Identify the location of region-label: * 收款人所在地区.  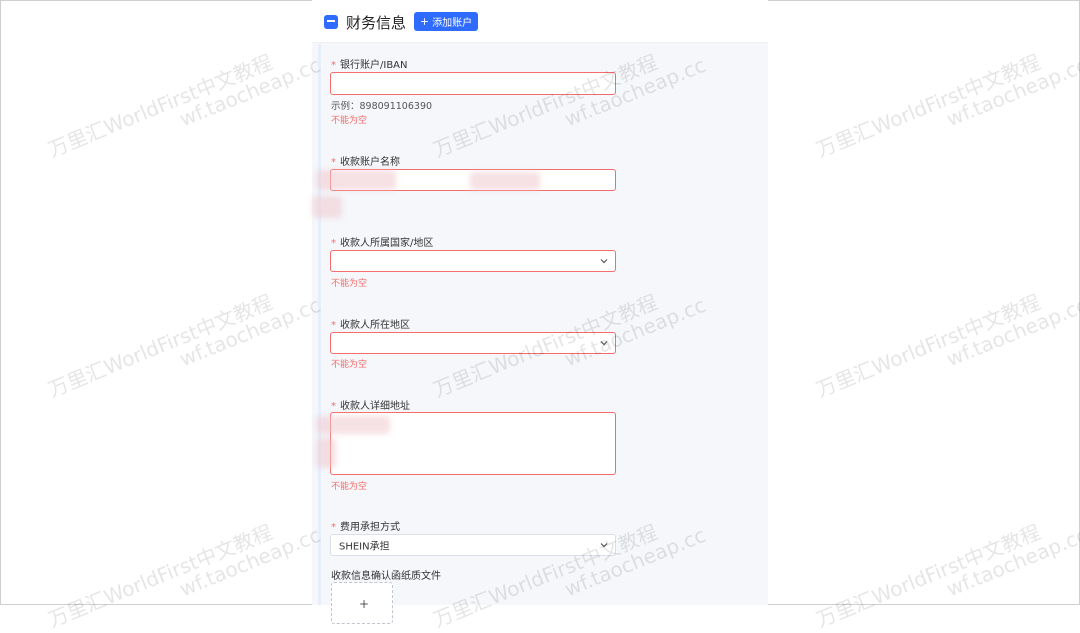
(370, 325).